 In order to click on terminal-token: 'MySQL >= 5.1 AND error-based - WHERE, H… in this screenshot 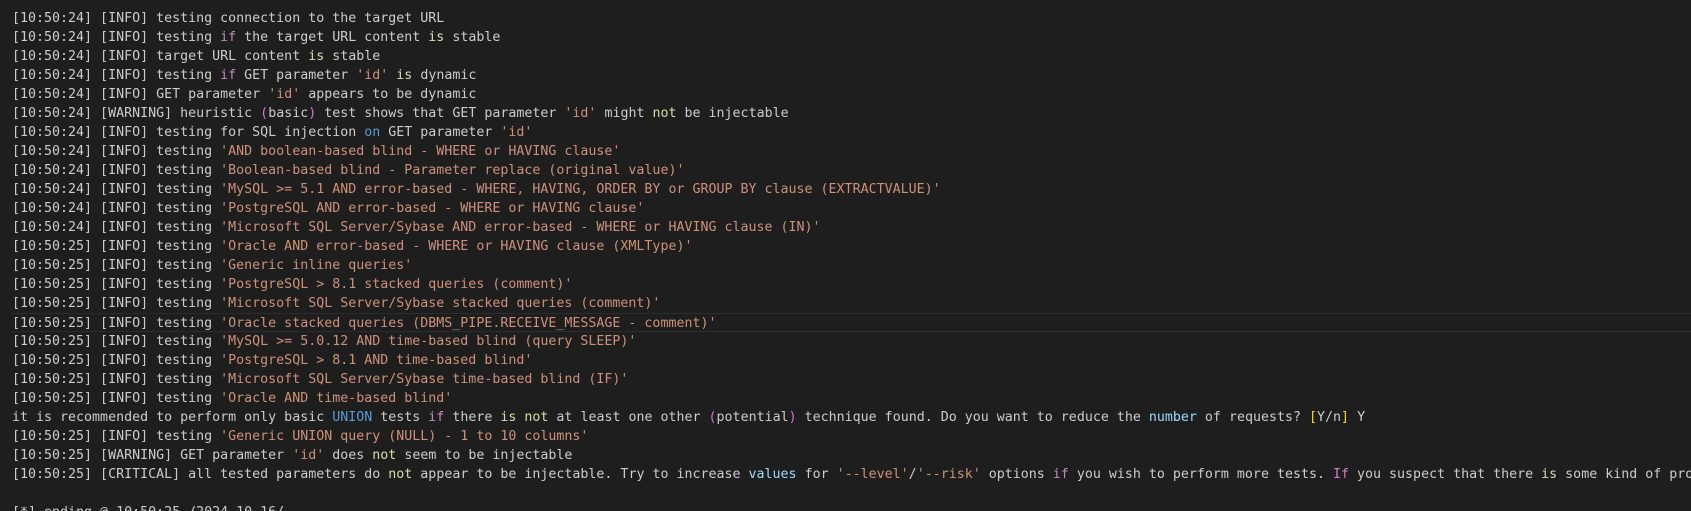, I will do `click(580, 189)`.